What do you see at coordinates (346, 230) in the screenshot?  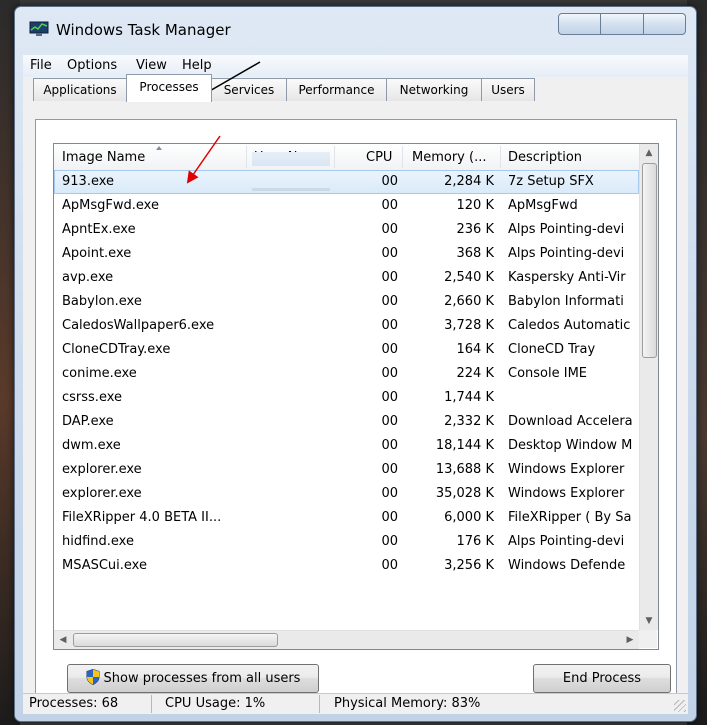 I see `process-row: ApntEx.exe 00 236 K Alps Pointing-devi` at bounding box center [346, 230].